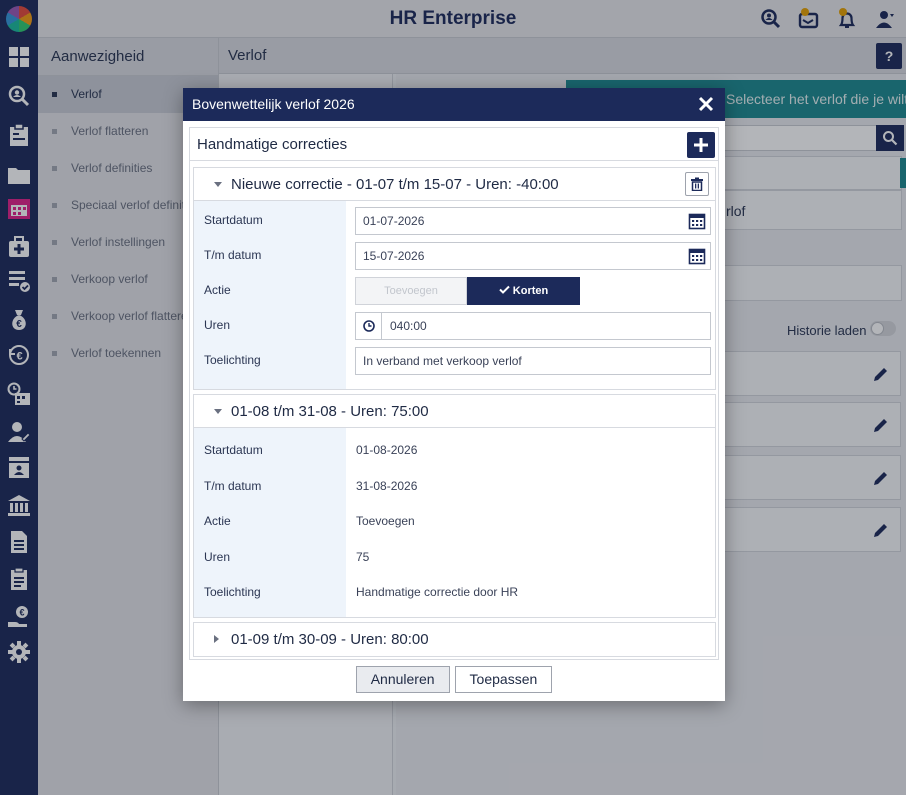  What do you see at coordinates (216, 639) in the screenshot?
I see `chevron-right-icon` at bounding box center [216, 639].